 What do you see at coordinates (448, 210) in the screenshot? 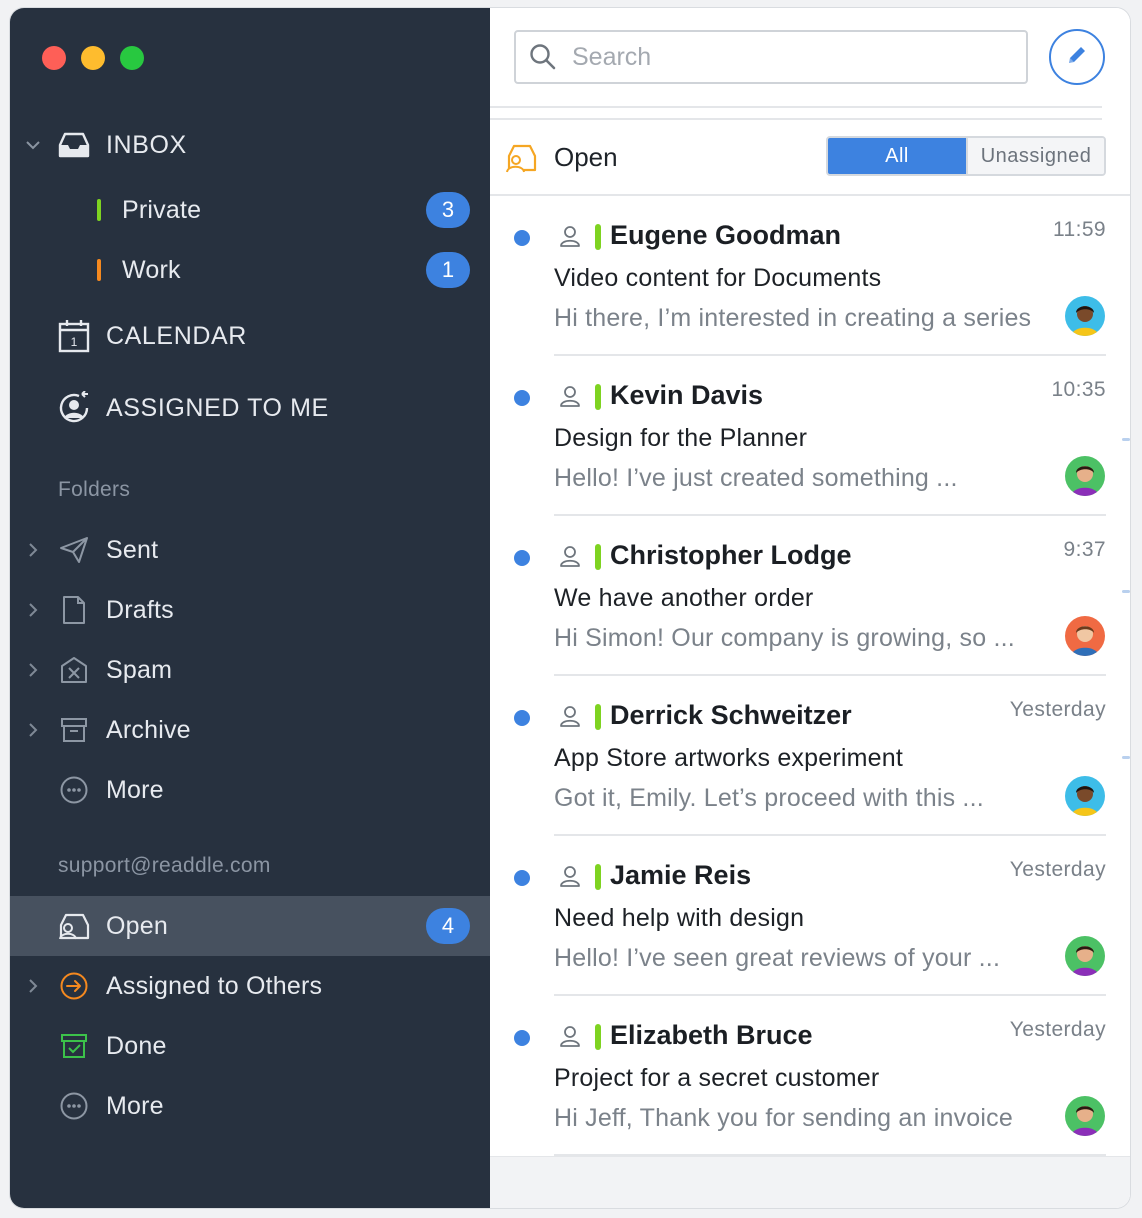
I see `private-unread-badge: 3` at bounding box center [448, 210].